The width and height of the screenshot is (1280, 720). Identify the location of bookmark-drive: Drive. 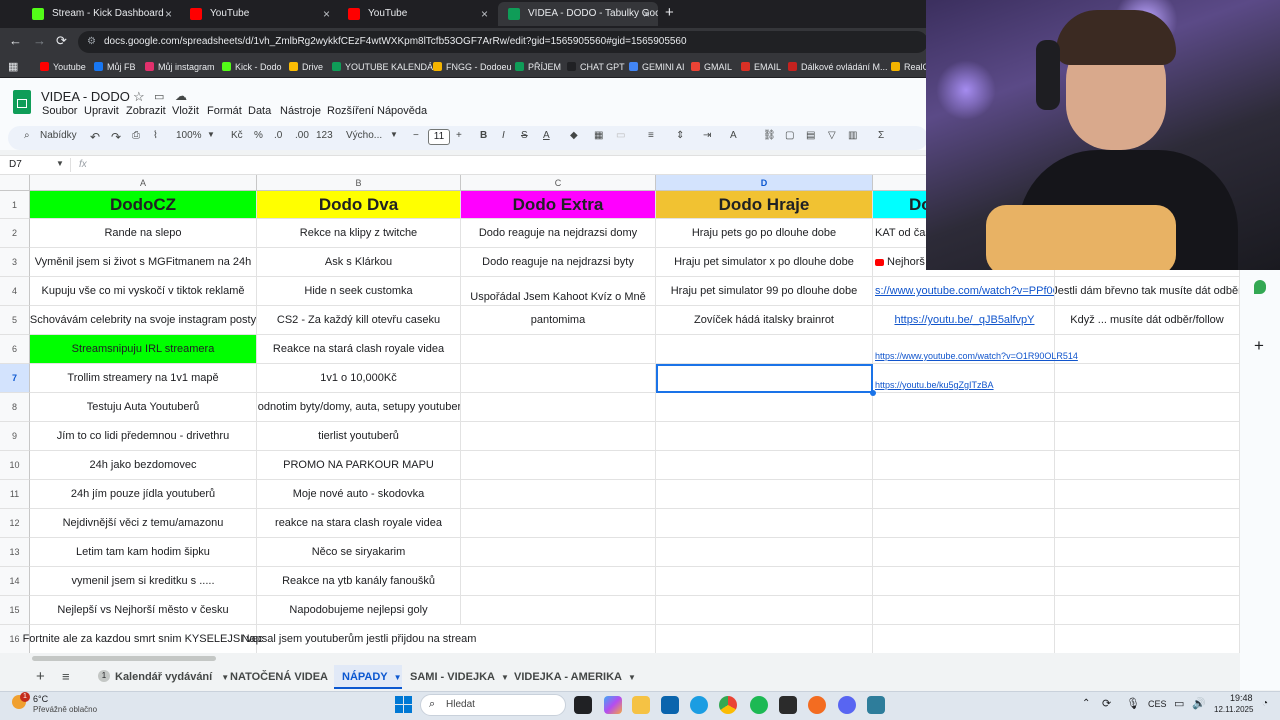
(306, 67).